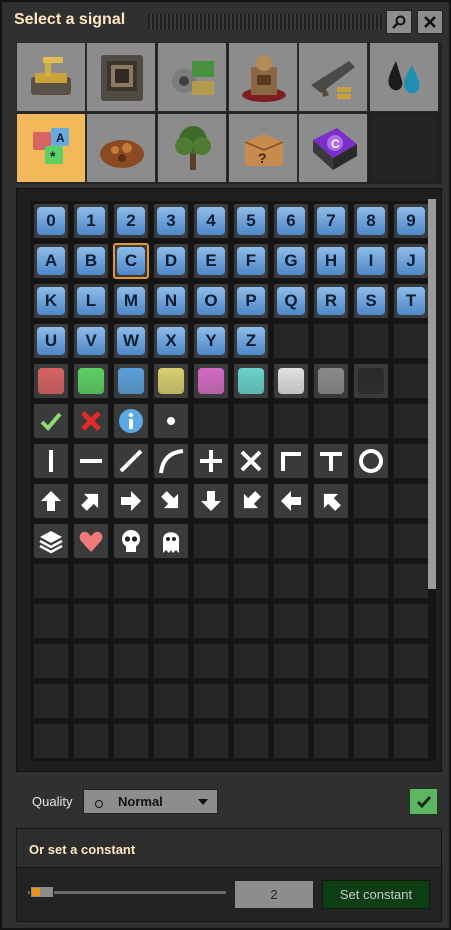  Describe the element at coordinates (291, 381) in the screenshot. I see `signal-white` at that location.